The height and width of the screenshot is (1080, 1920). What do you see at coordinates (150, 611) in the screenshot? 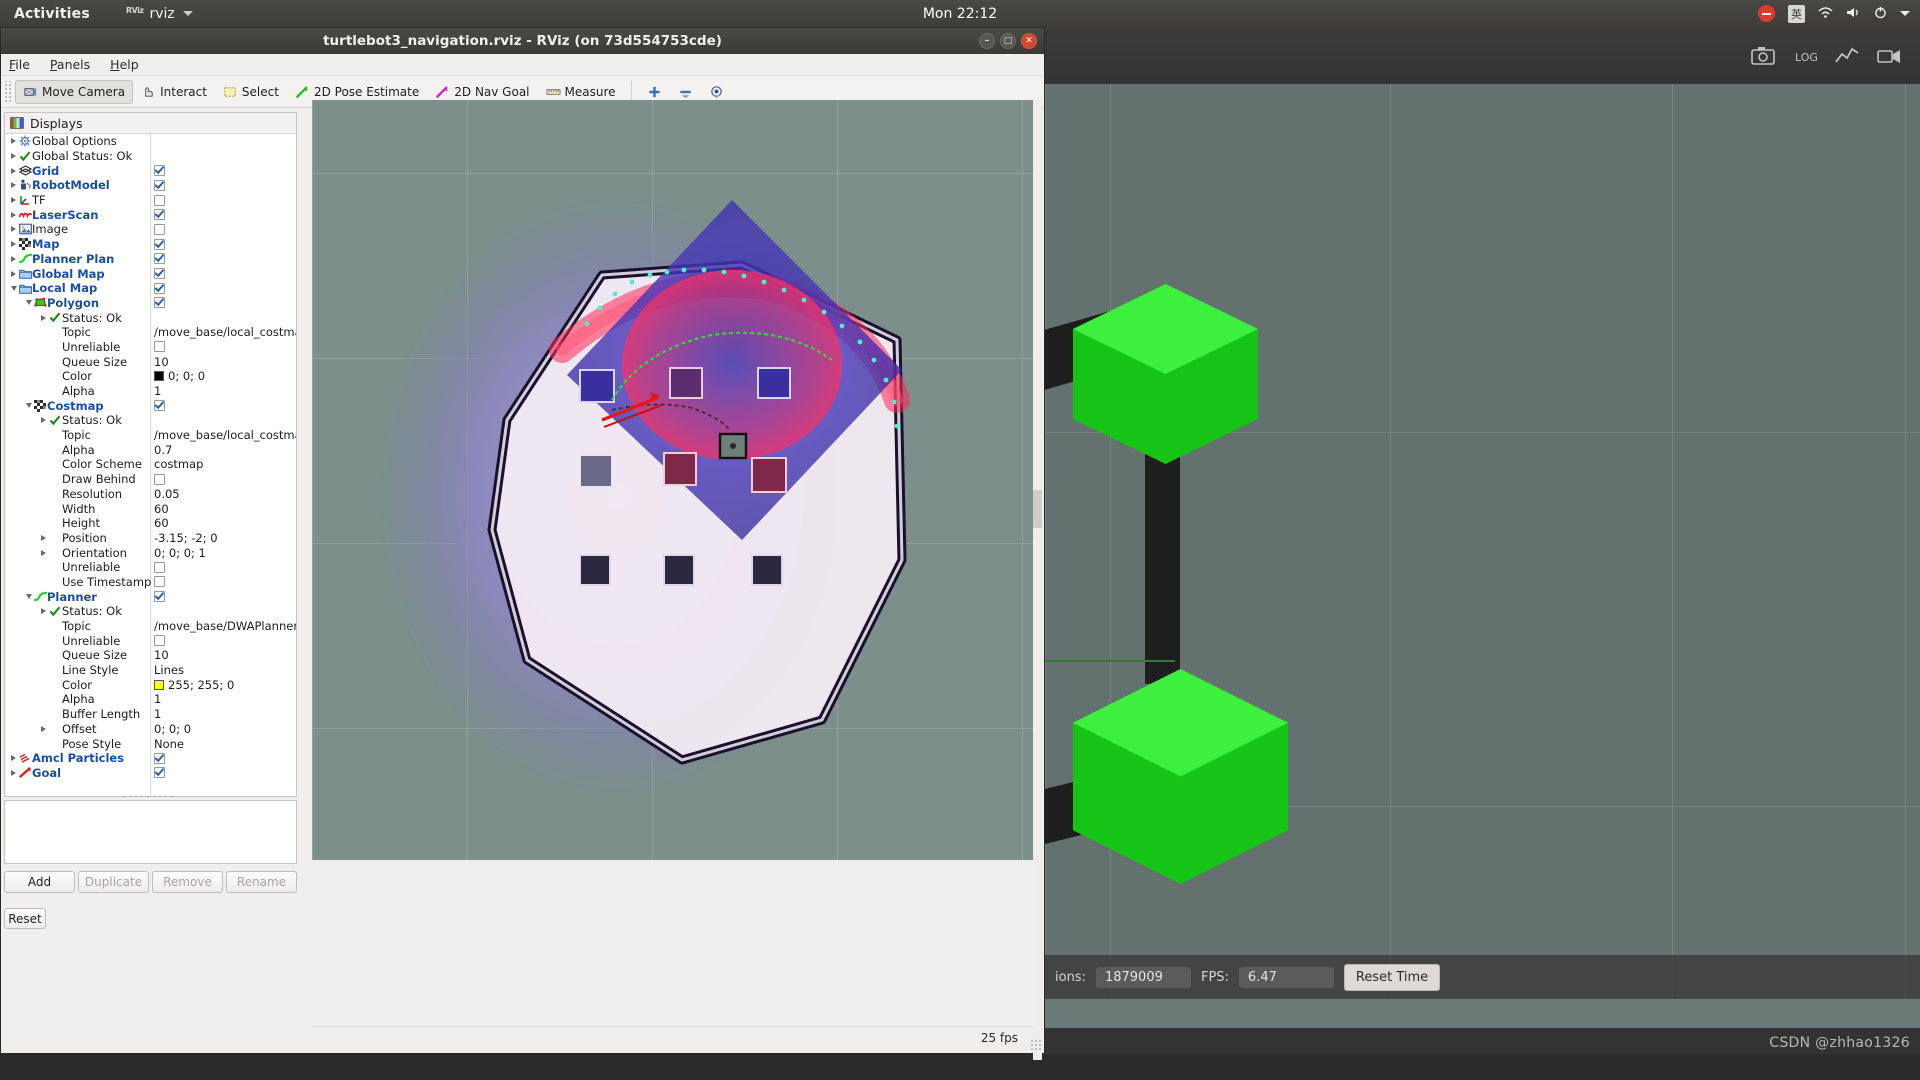
I see `tree-row-status-ok: Status: Ok` at bounding box center [150, 611].